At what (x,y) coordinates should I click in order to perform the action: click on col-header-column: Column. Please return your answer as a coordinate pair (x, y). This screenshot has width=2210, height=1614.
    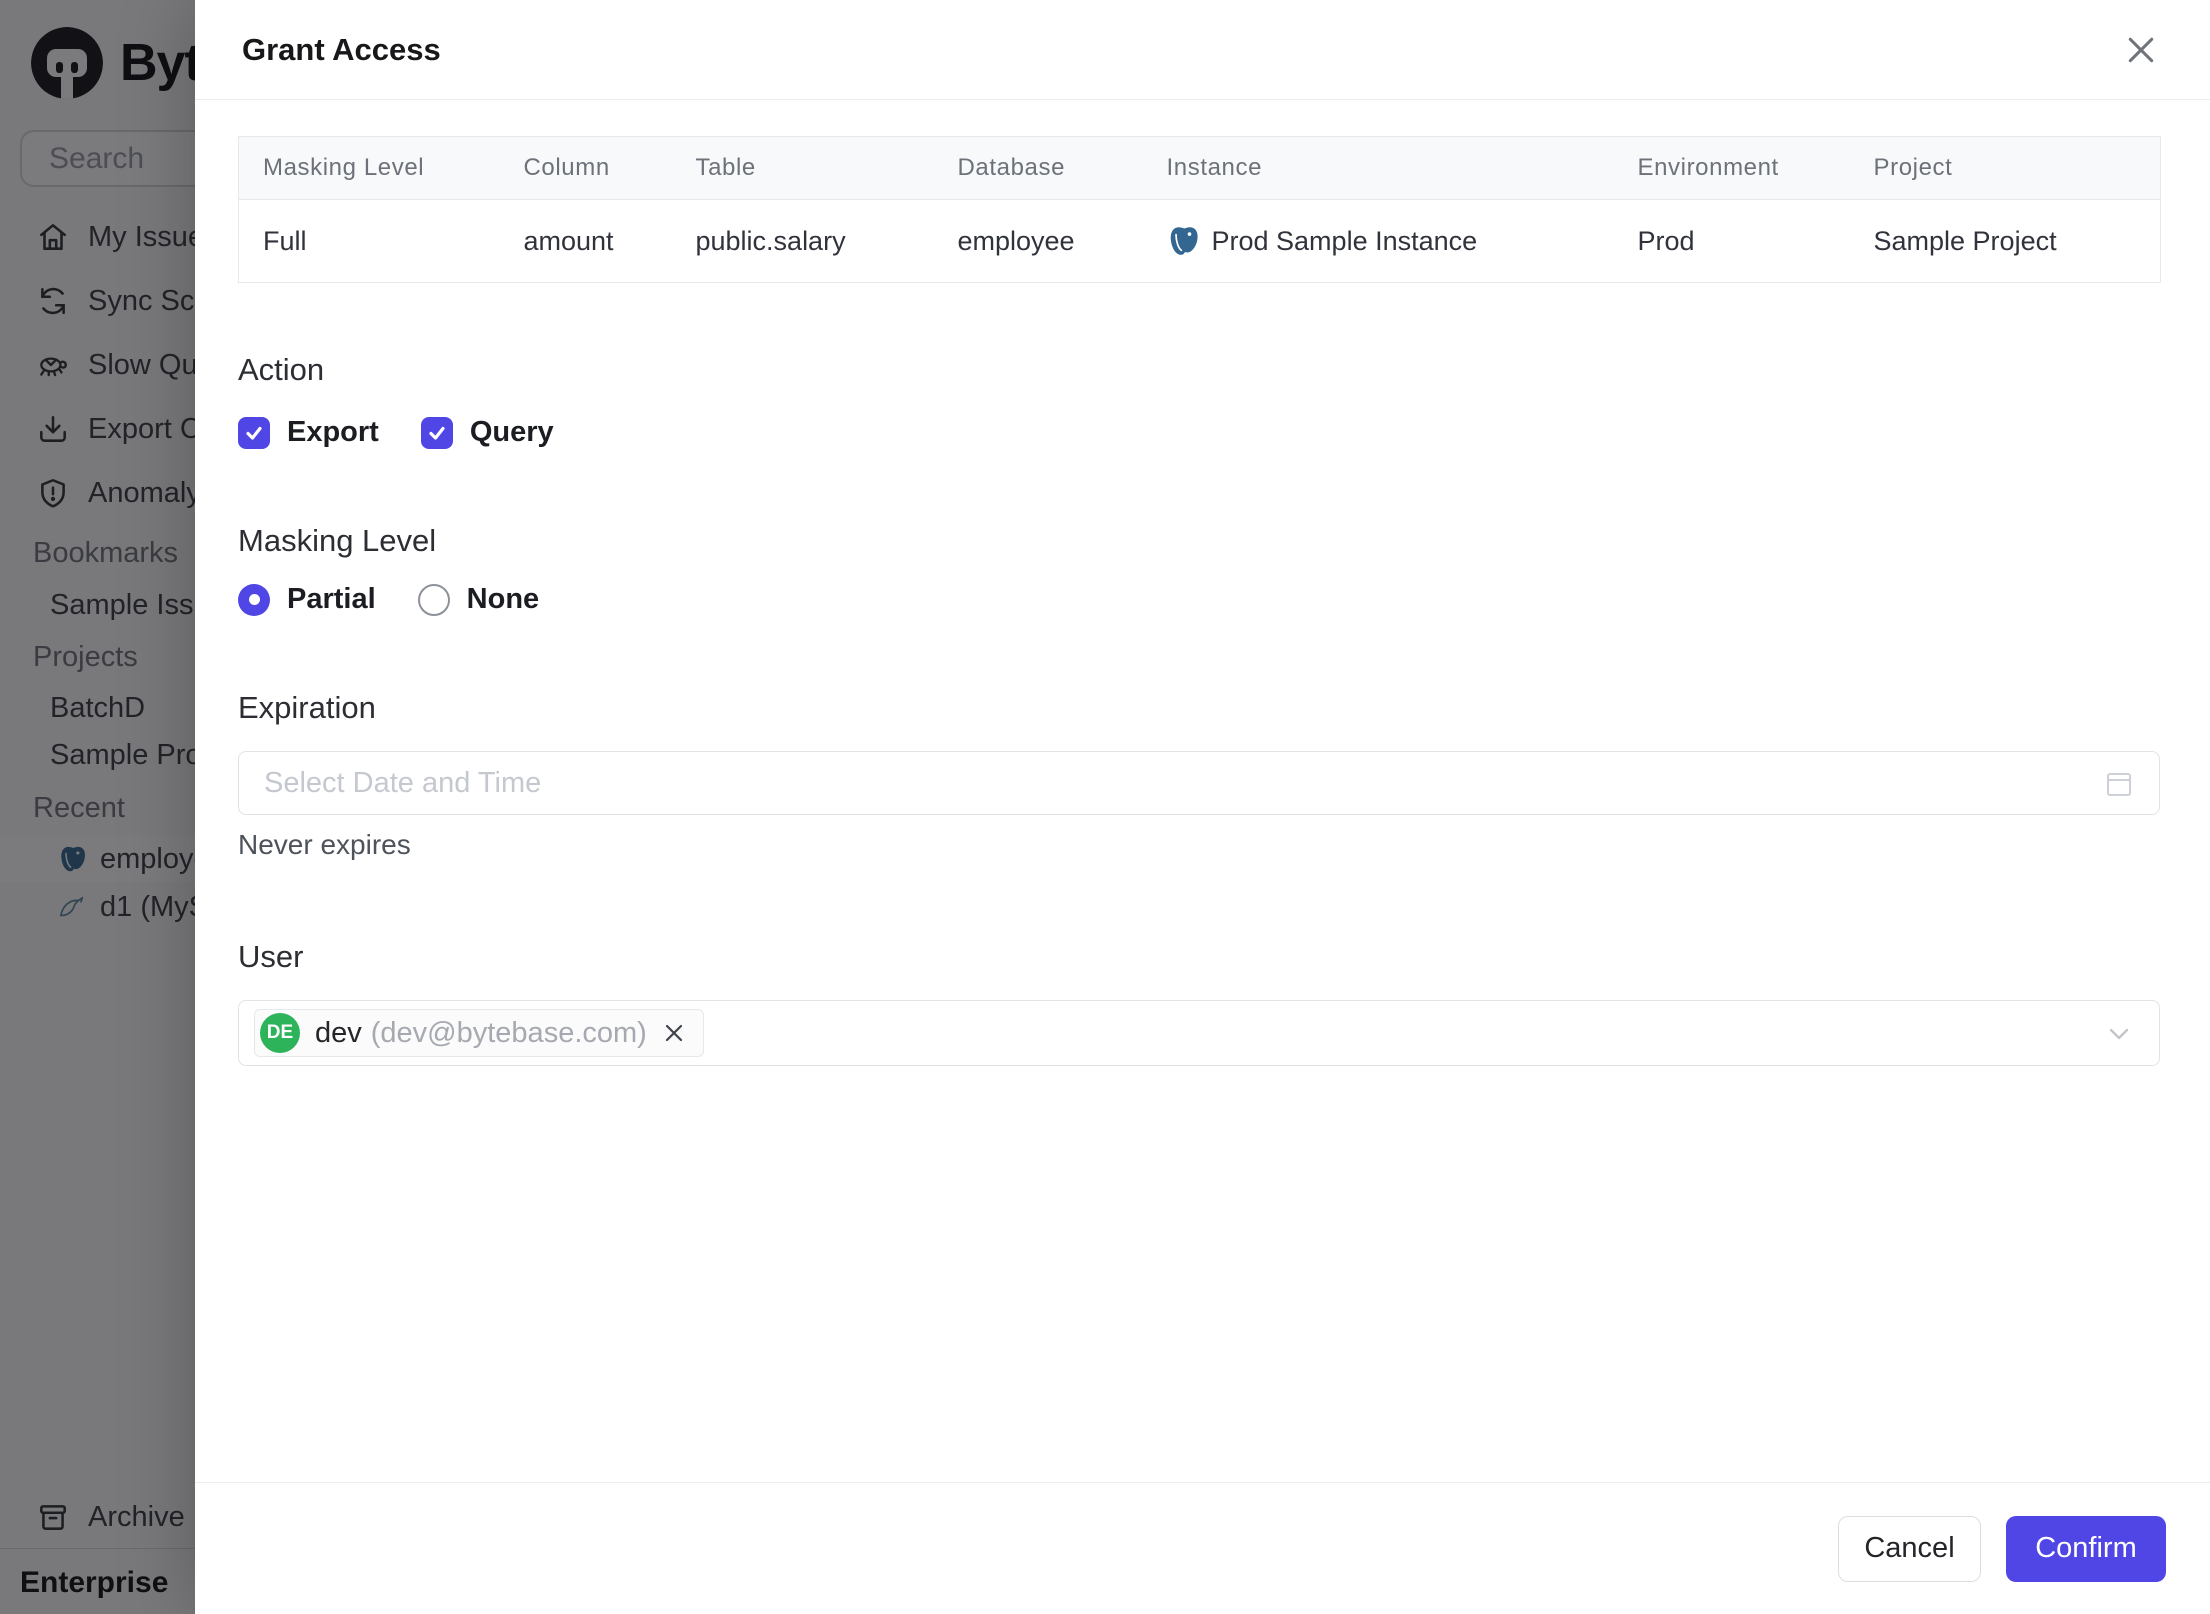
    Looking at the image, I should click on (585, 168).